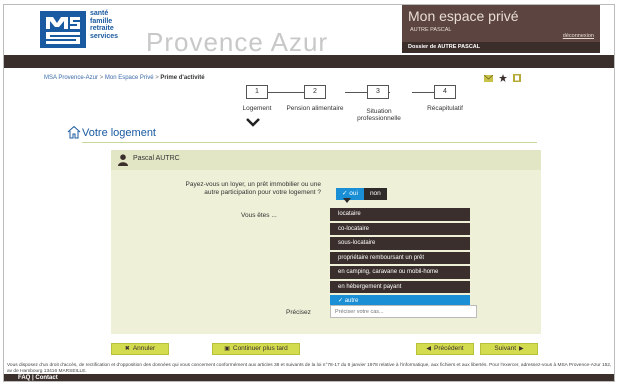 This screenshot has width=618, height=385. Describe the element at coordinates (63, 29) in the screenshot. I see `msa-logo` at that location.